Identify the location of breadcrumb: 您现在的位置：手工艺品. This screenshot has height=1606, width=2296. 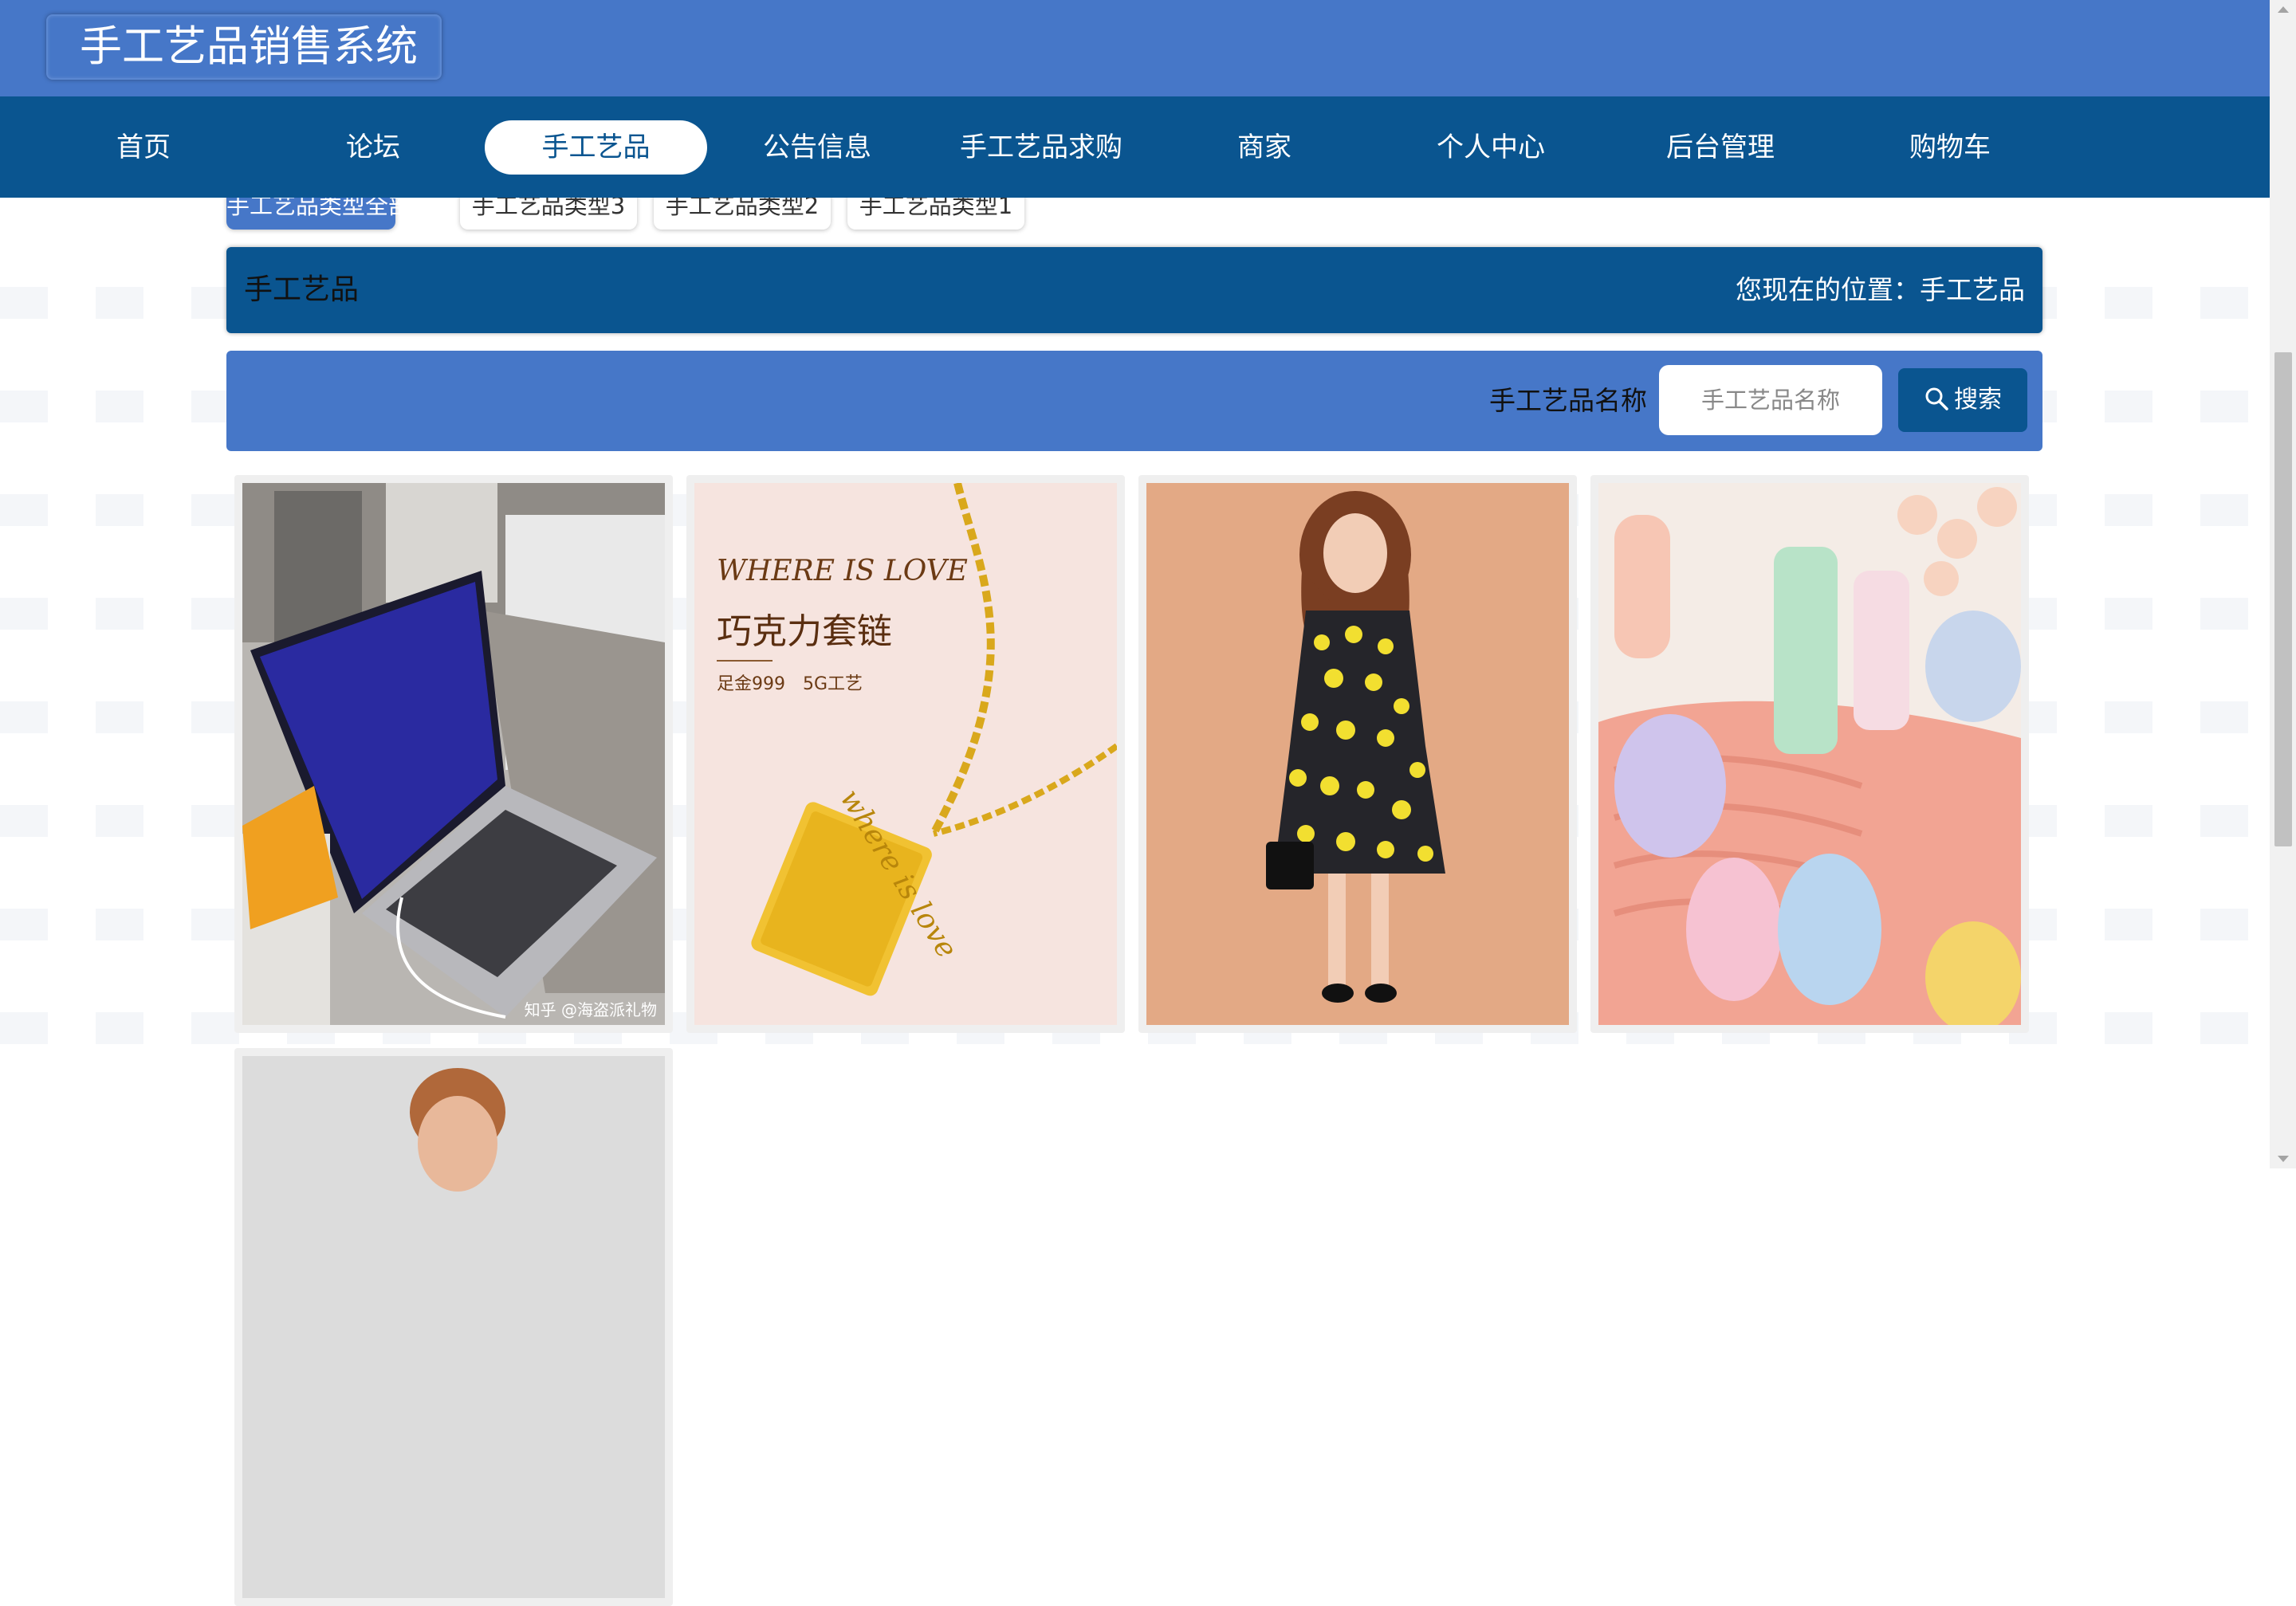
(1880, 289).